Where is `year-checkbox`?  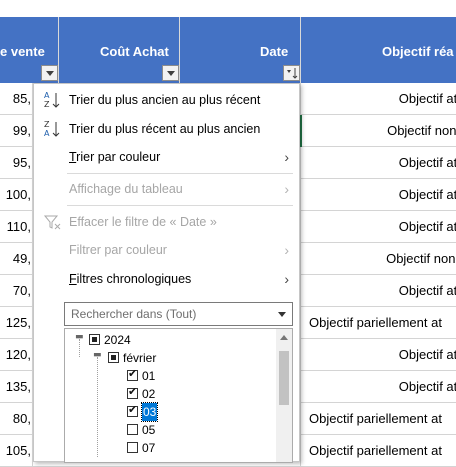 year-checkbox is located at coordinates (94, 339).